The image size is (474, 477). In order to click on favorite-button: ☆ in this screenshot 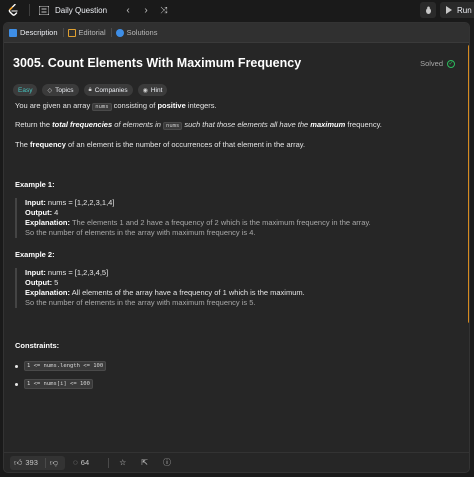, I will do `click(124, 462)`.